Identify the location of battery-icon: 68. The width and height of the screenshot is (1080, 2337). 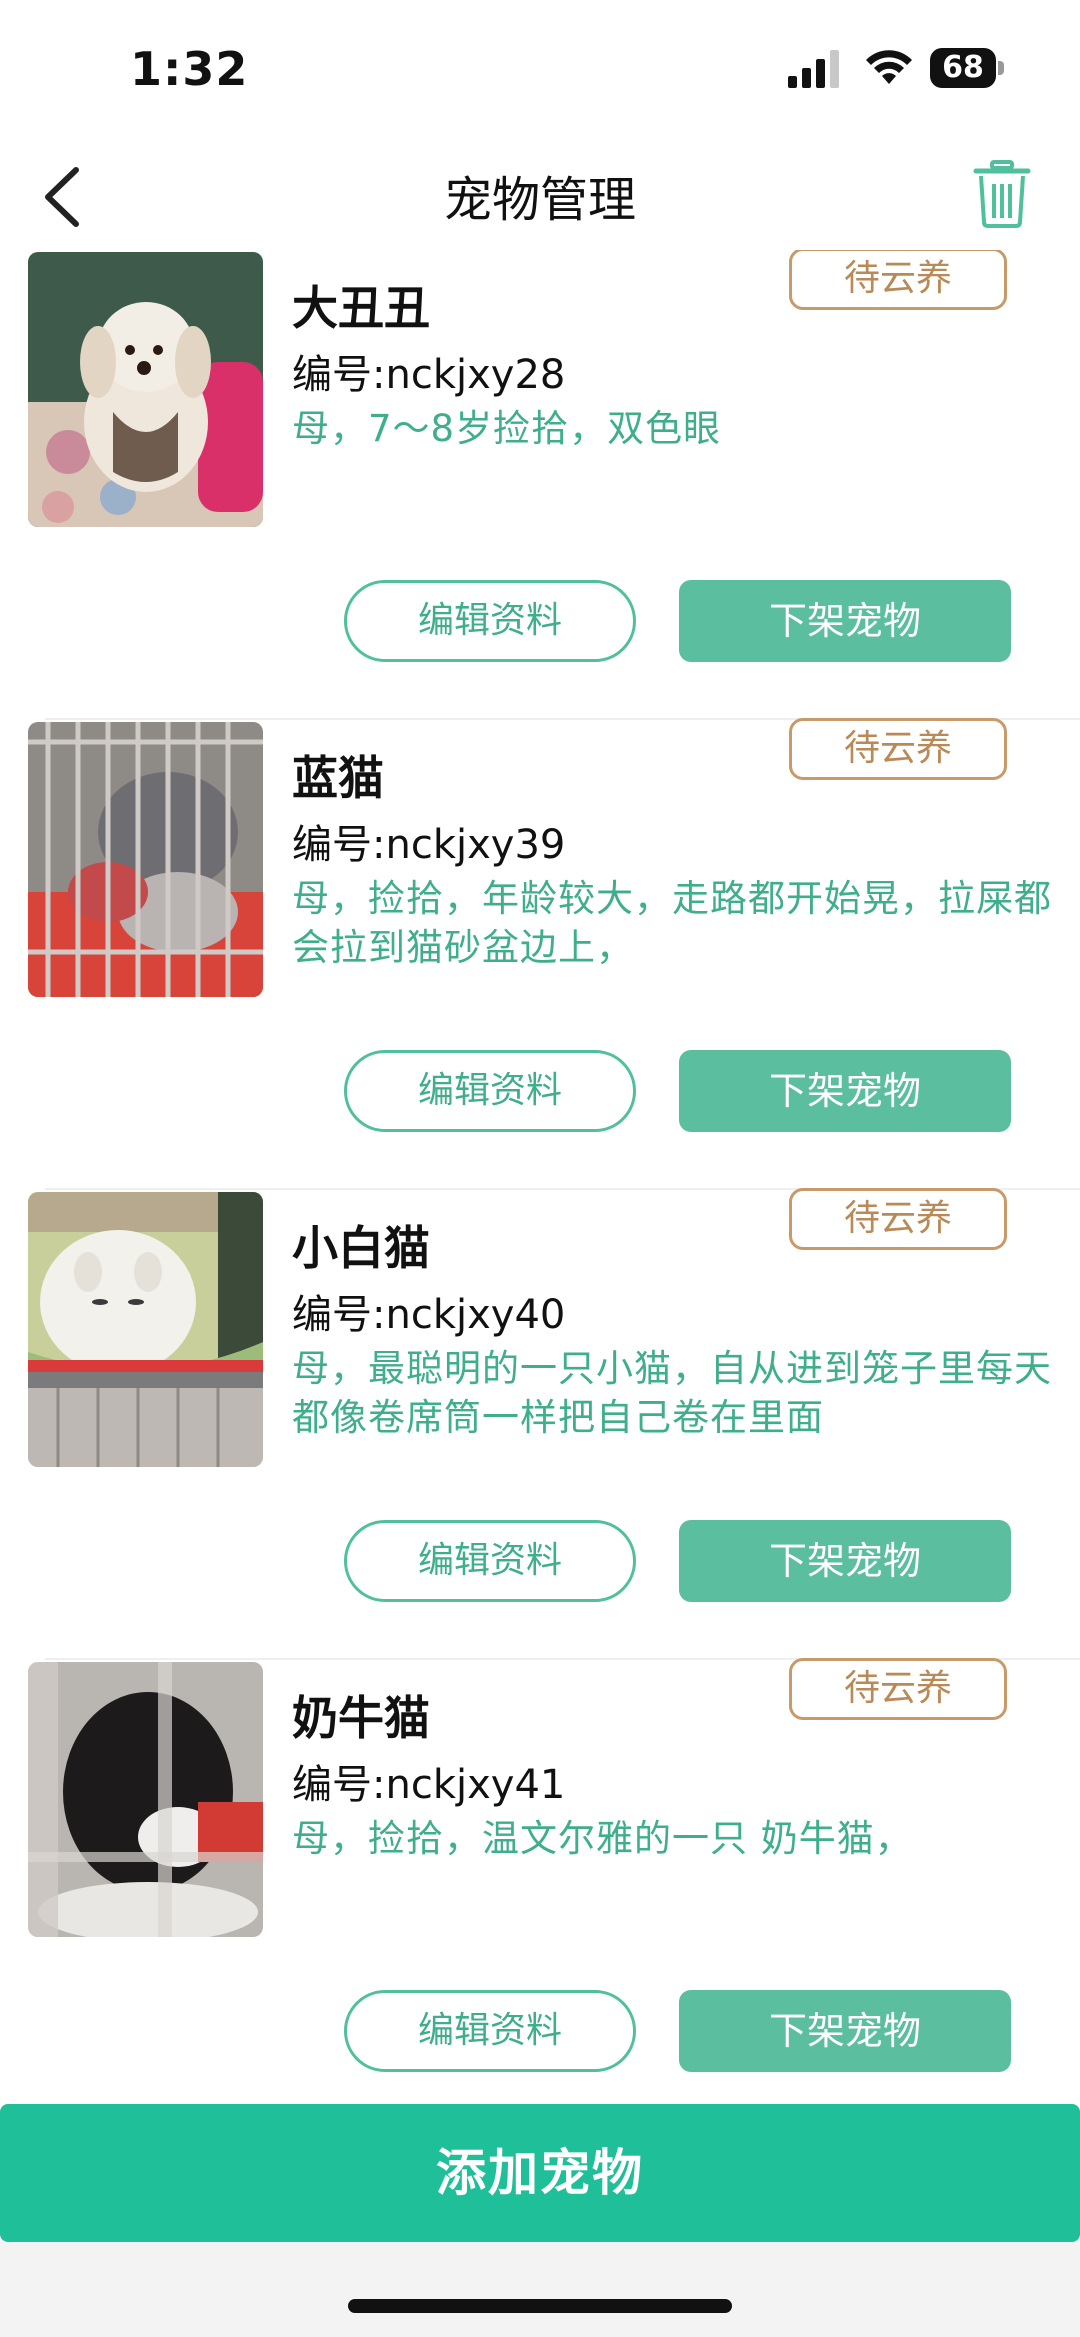
(967, 68).